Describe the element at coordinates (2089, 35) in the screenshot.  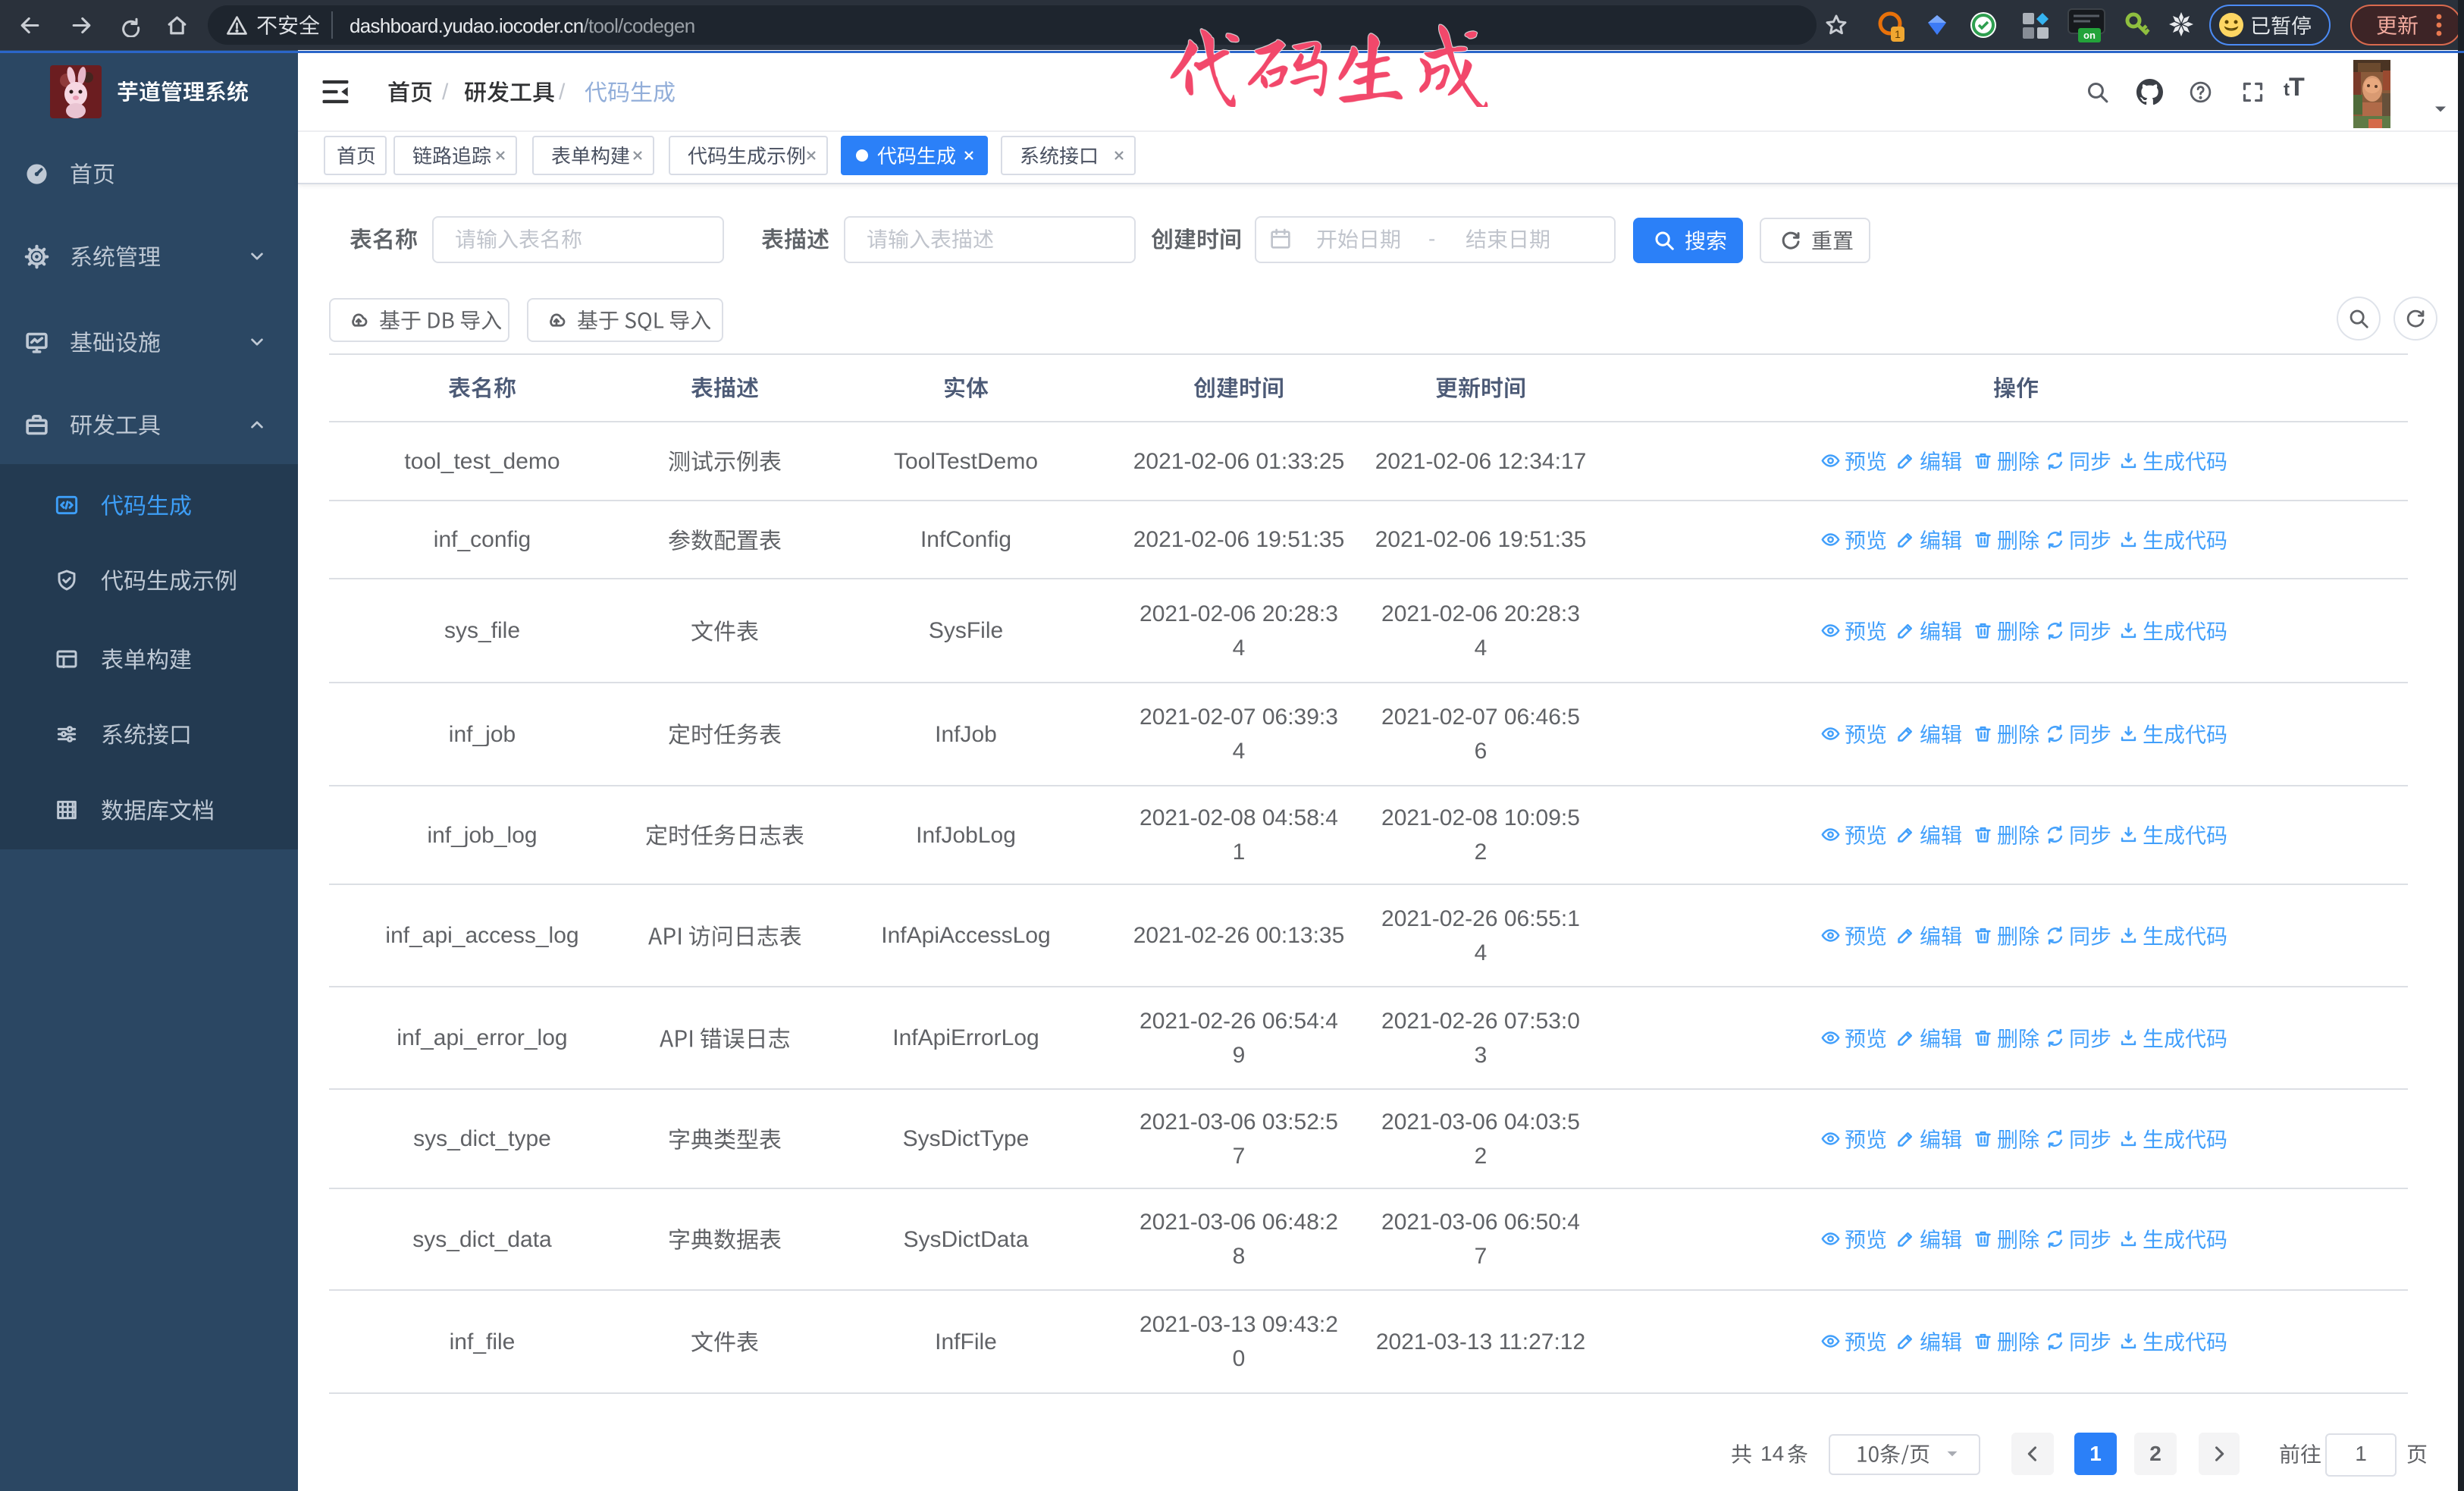
I see `svg-text: on` at that location.